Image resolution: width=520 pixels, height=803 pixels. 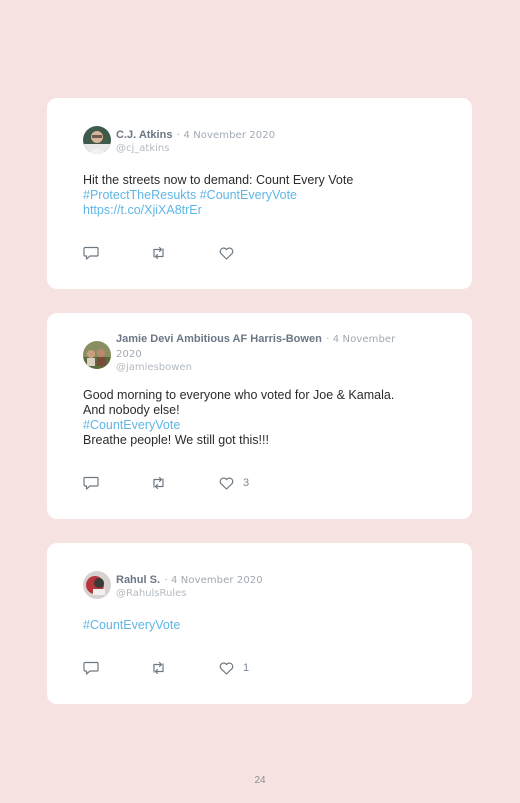 What do you see at coordinates (262, 253) in the screenshot?
I see `tweet-actions` at bounding box center [262, 253].